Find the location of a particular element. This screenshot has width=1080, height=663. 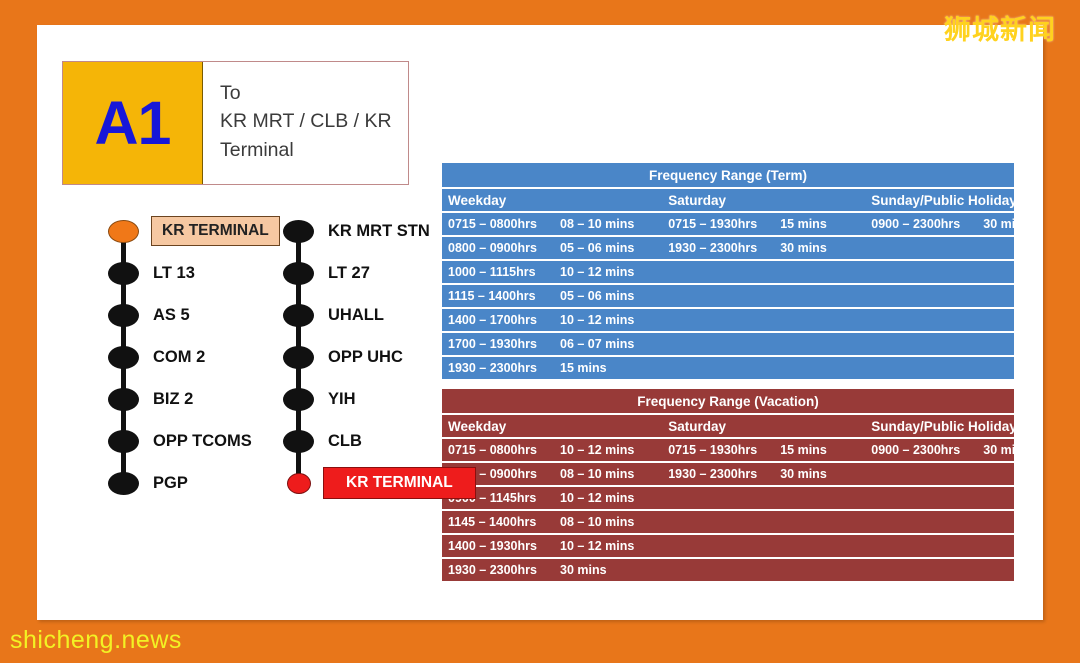

table-row: 1000 – 1115hrs 10 – 12 mins is located at coordinates (728, 272).